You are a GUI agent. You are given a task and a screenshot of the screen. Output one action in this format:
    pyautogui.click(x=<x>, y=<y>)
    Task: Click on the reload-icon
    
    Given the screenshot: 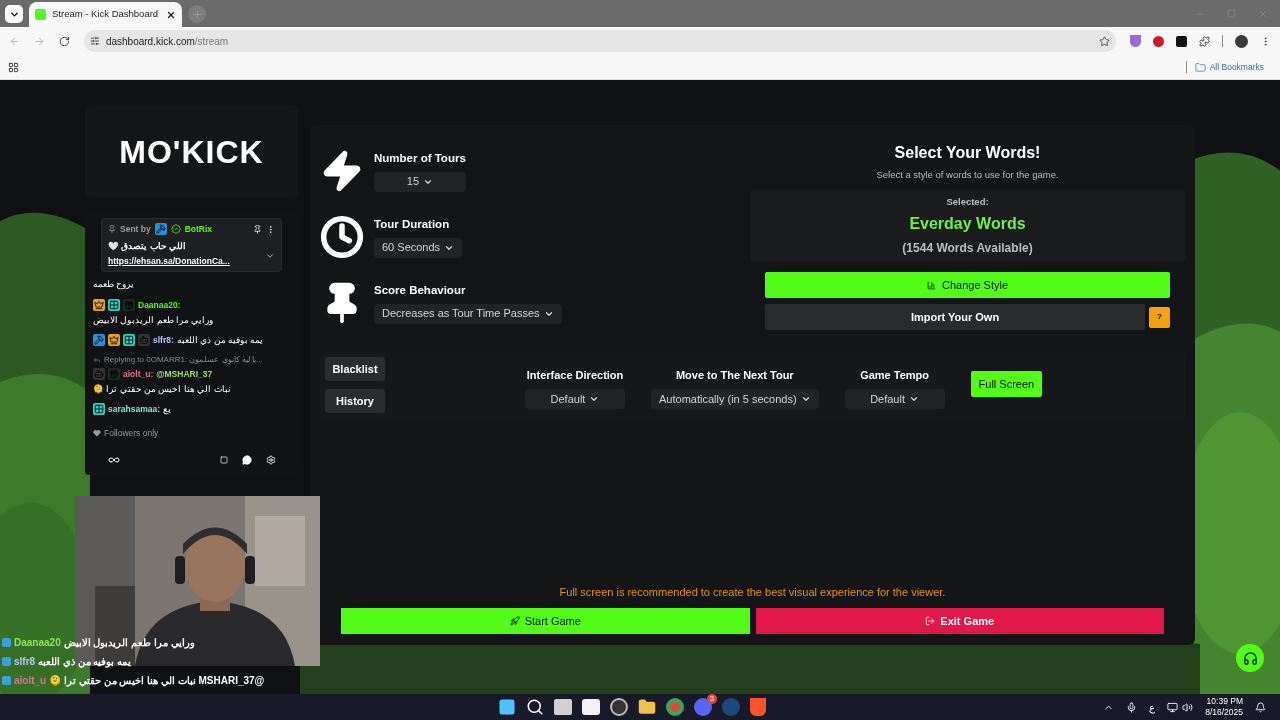 What is the action you would take?
    pyautogui.click(x=64, y=41)
    